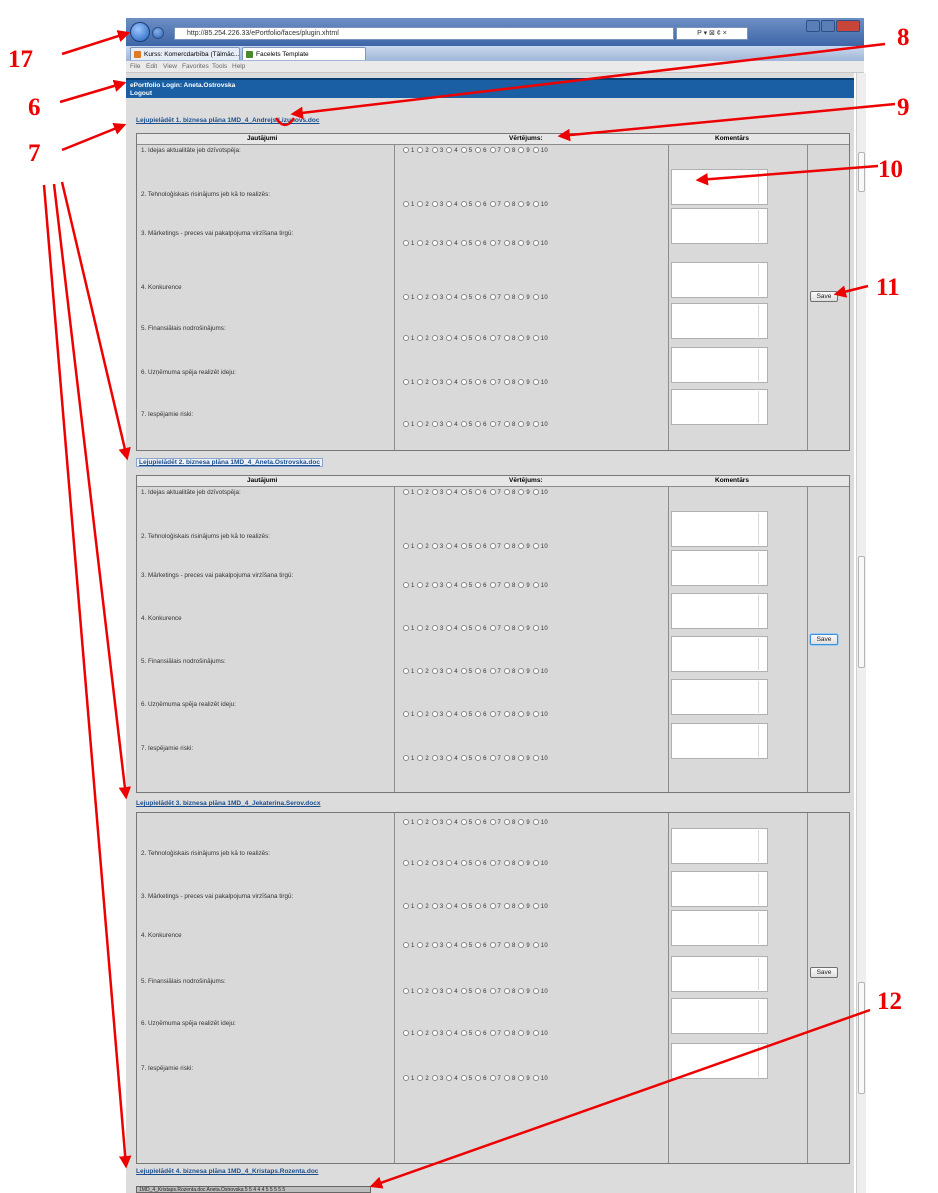 The width and height of the screenshot is (938, 1193). I want to click on menu-help: Help, so click(238, 67).